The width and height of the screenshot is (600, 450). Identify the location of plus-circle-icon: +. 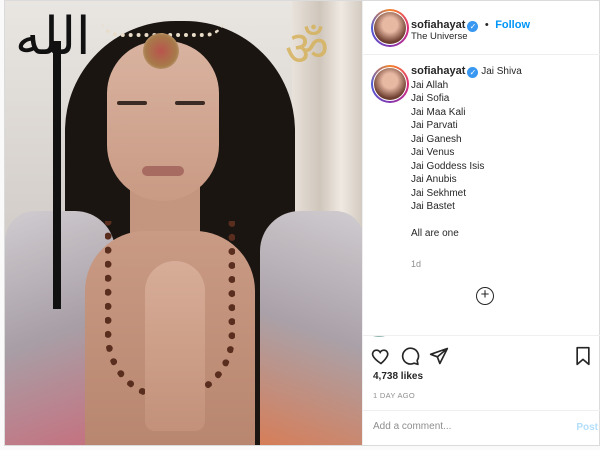
(485, 296).